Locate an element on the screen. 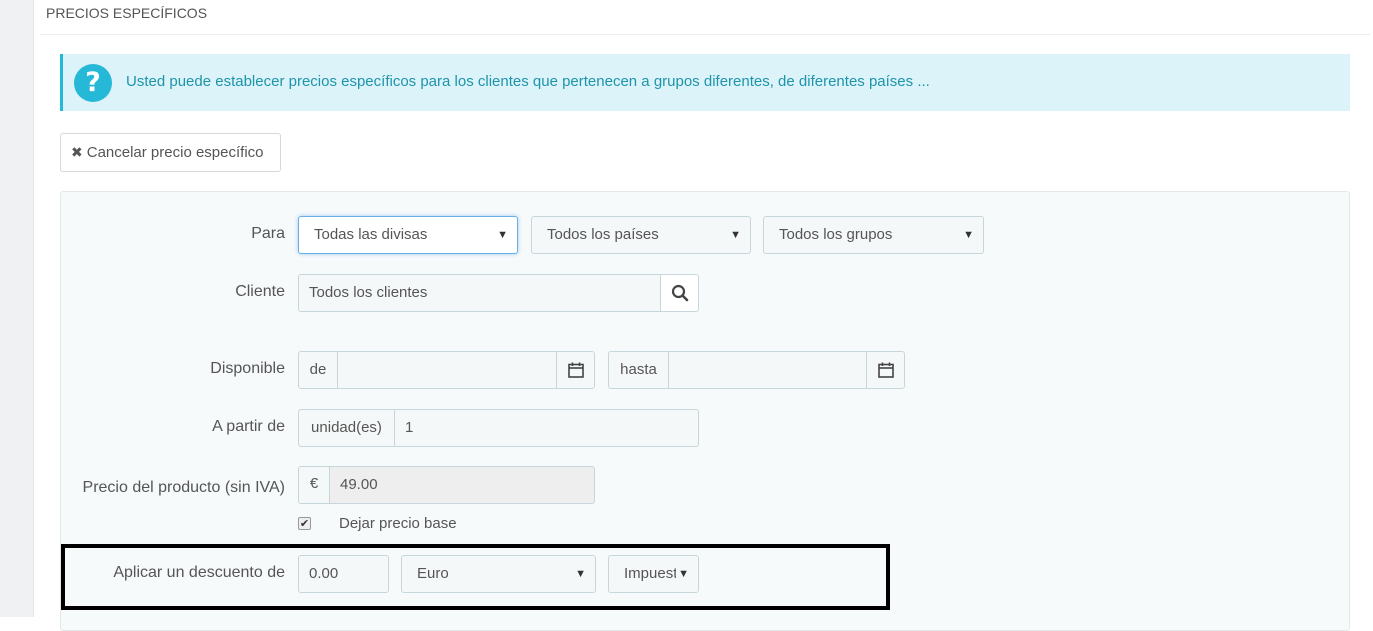 The image size is (1373, 631). a-partir-de-label: A partir de is located at coordinates (248, 426).